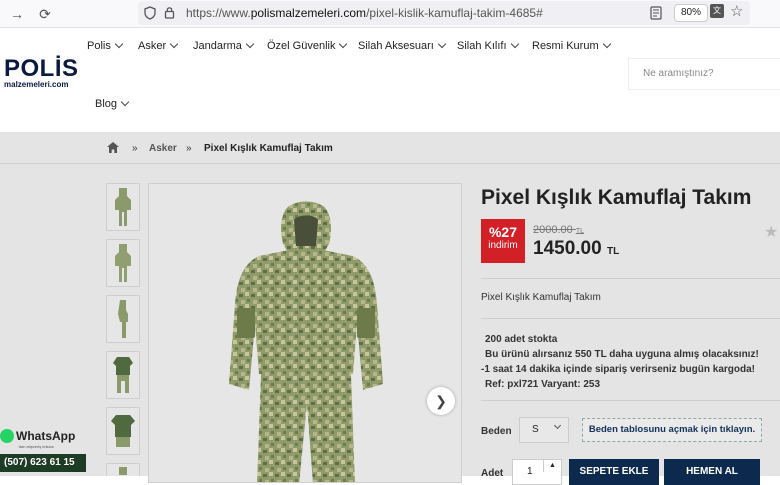 This screenshot has height=485, width=780. What do you see at coordinates (672, 430) in the screenshot?
I see `size-chart-link: Beden tablosunu açmak için tıklayın.` at bounding box center [672, 430].